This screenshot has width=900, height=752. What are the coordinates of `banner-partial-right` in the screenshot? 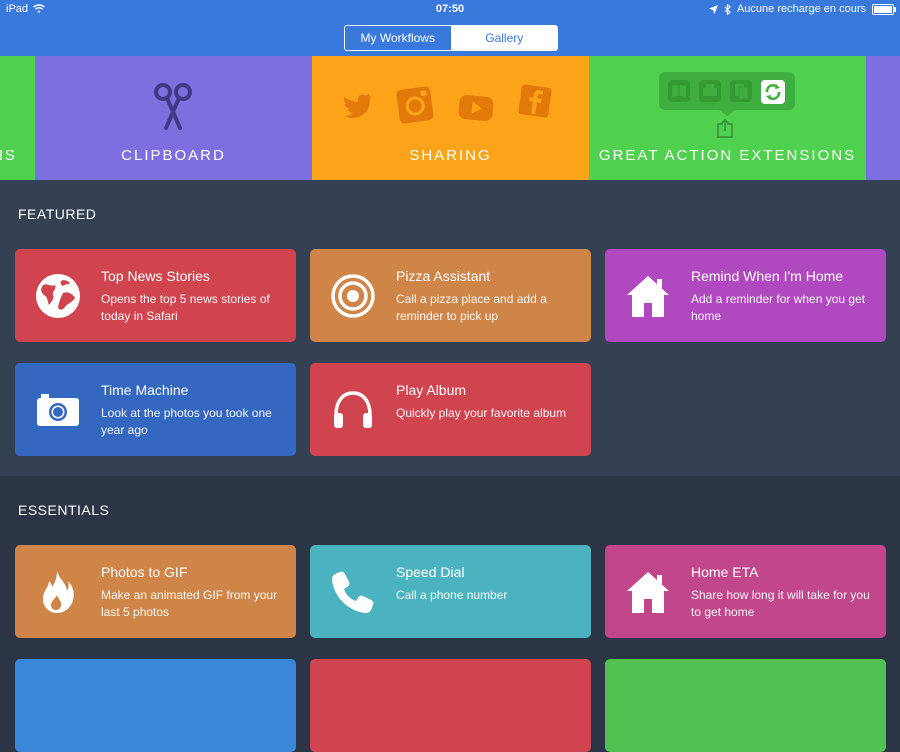 It's located at (883, 118).